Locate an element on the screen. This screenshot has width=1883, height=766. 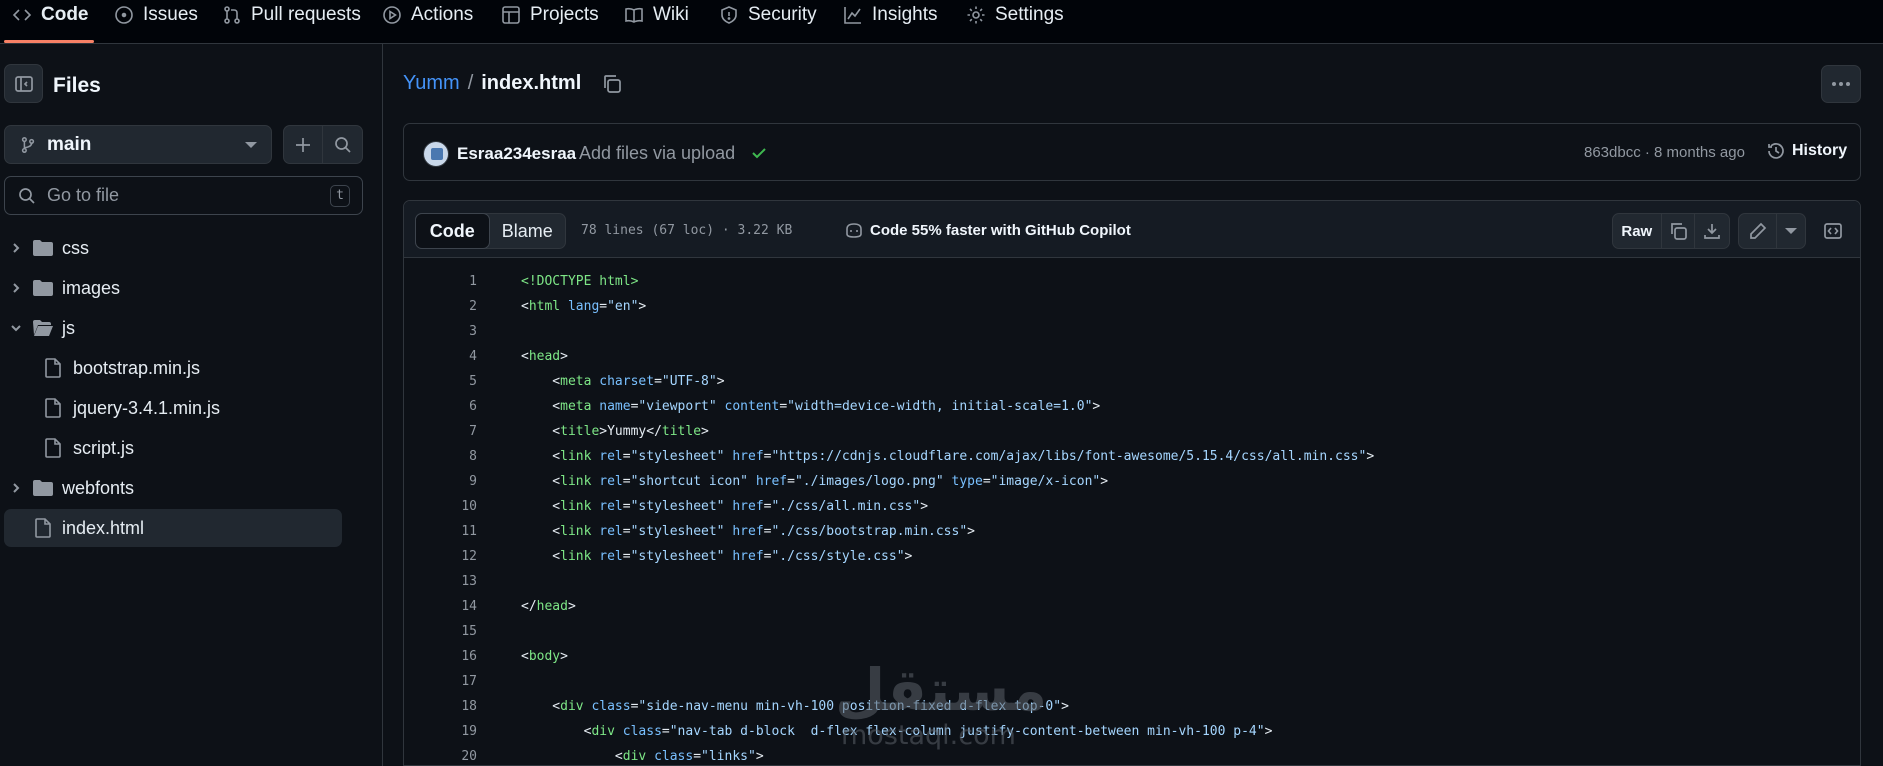
tab-issues: Issues is located at coordinates (156, 15).